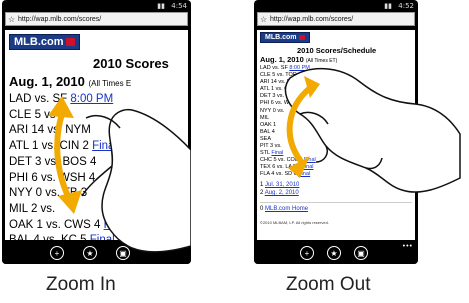 The width and height of the screenshot is (469, 303). I want to click on page-heading: 2010 Scores/Schedule, so click(337, 50).